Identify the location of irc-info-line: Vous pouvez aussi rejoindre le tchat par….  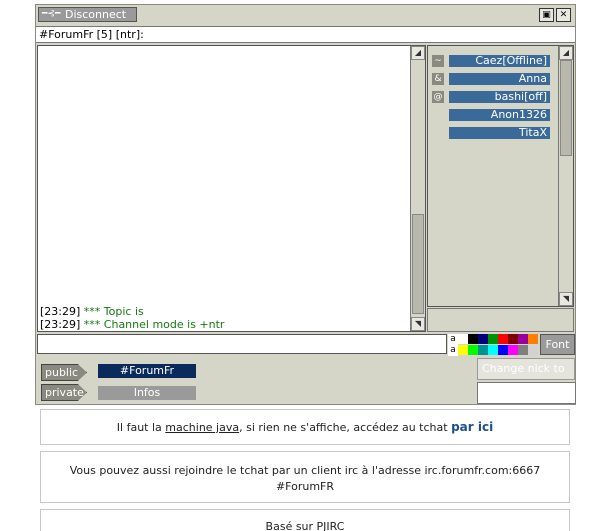
(305, 470).